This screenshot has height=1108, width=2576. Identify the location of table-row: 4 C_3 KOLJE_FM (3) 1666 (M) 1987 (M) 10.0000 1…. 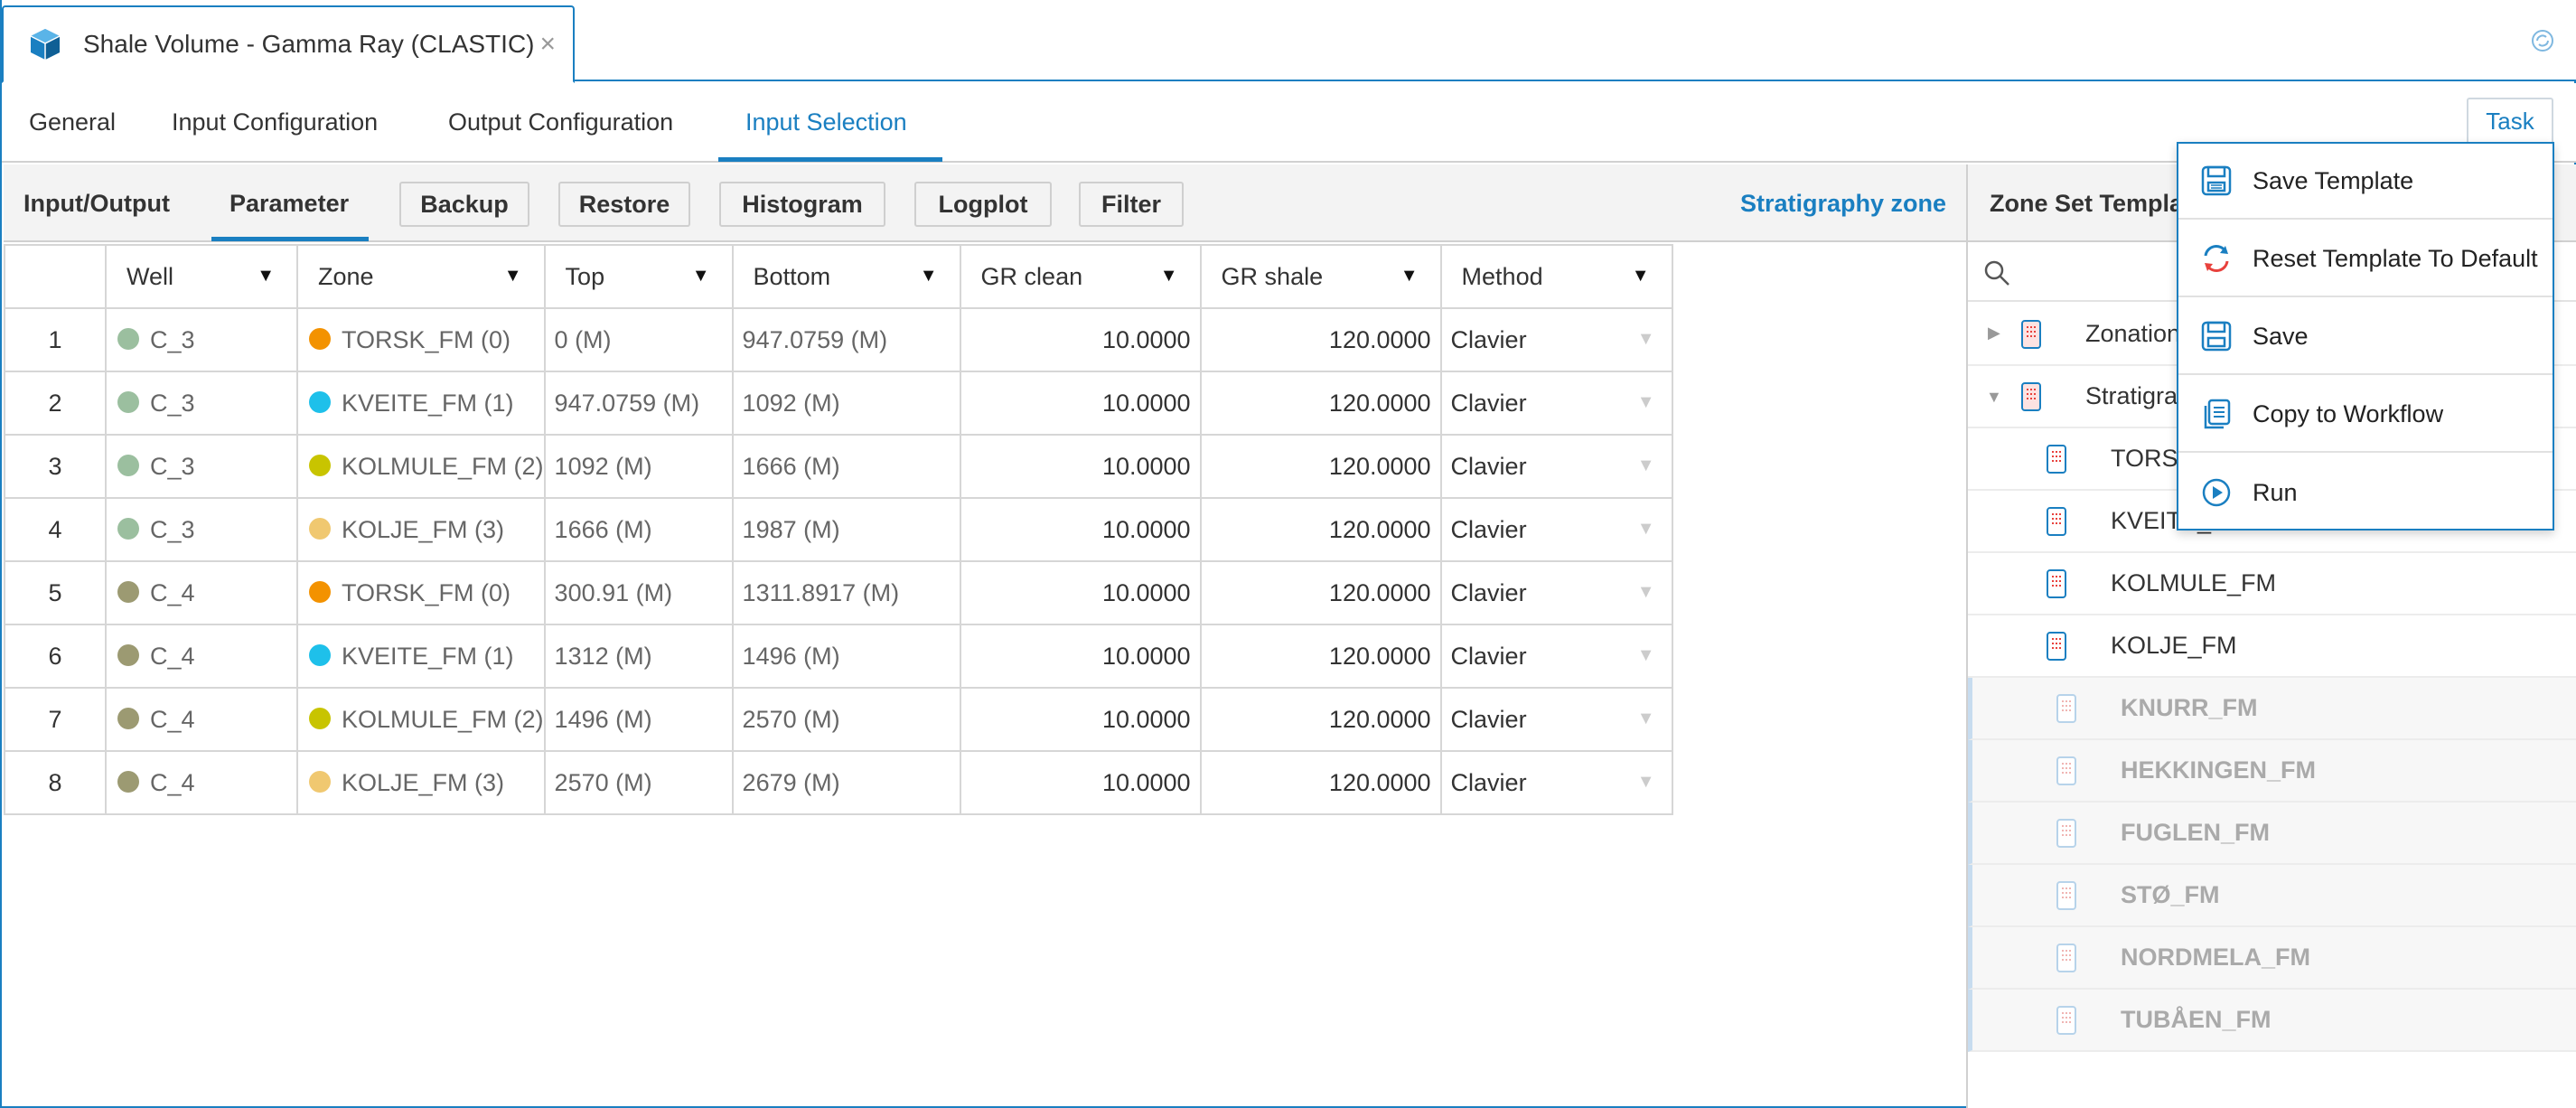
(838, 529).